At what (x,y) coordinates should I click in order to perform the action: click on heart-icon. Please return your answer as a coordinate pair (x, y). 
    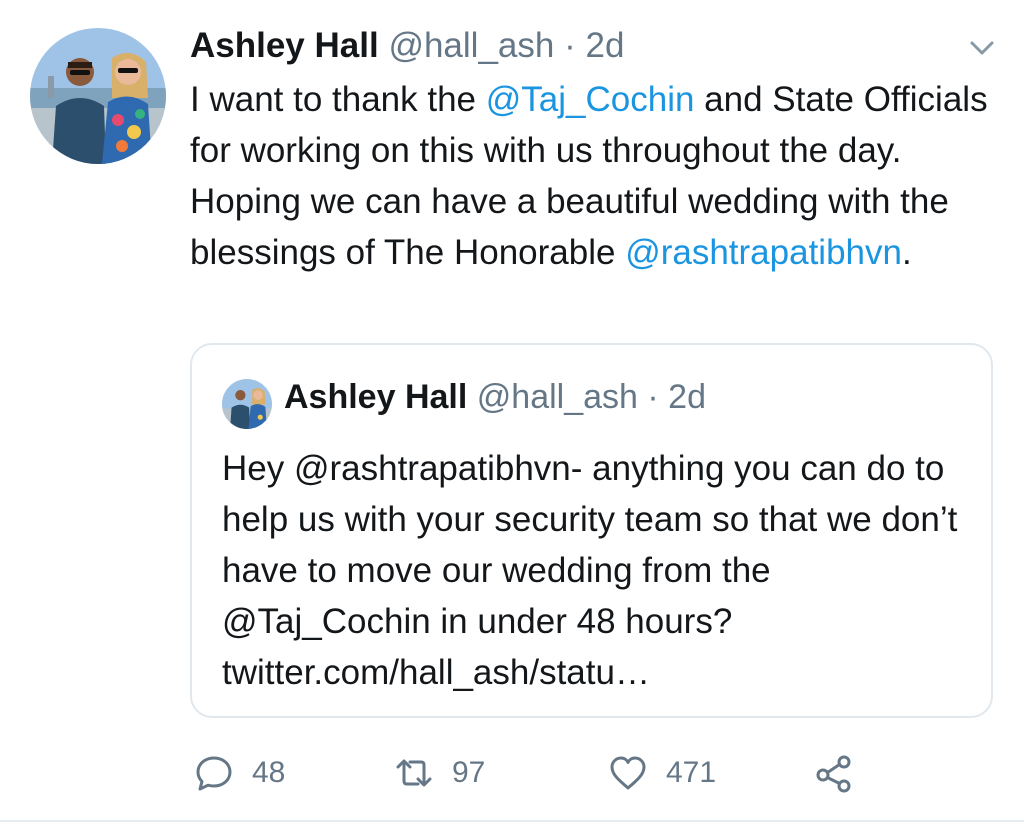
    Looking at the image, I should click on (628, 773).